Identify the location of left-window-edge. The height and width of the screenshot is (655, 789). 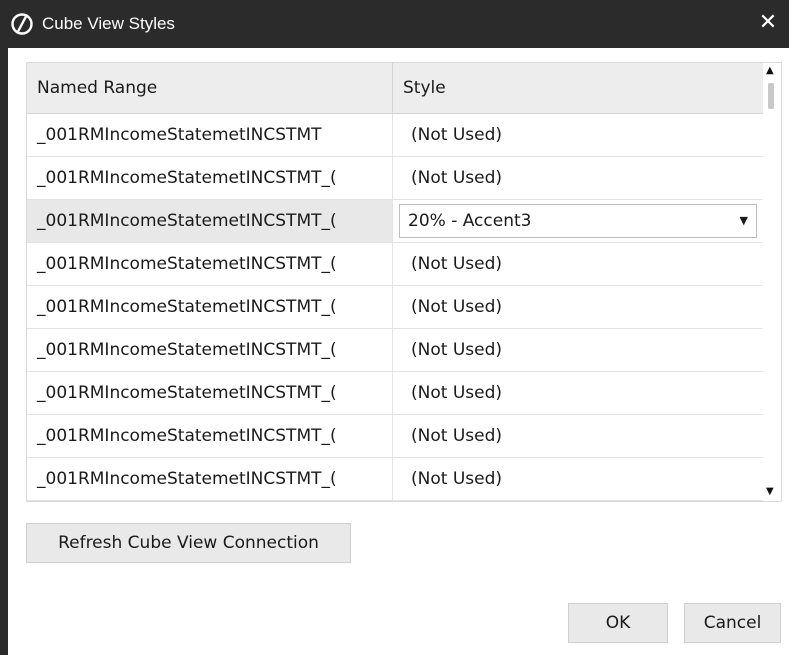
(4, 351).